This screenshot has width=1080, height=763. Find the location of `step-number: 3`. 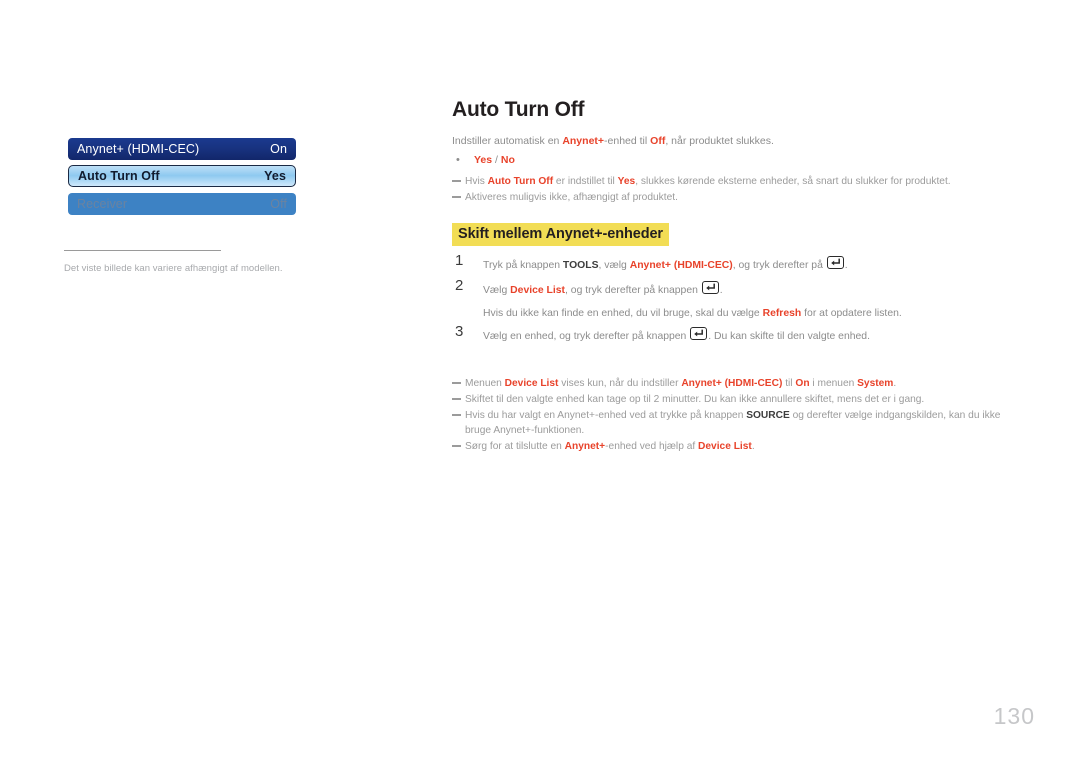

step-number: 3 is located at coordinates (459, 331).